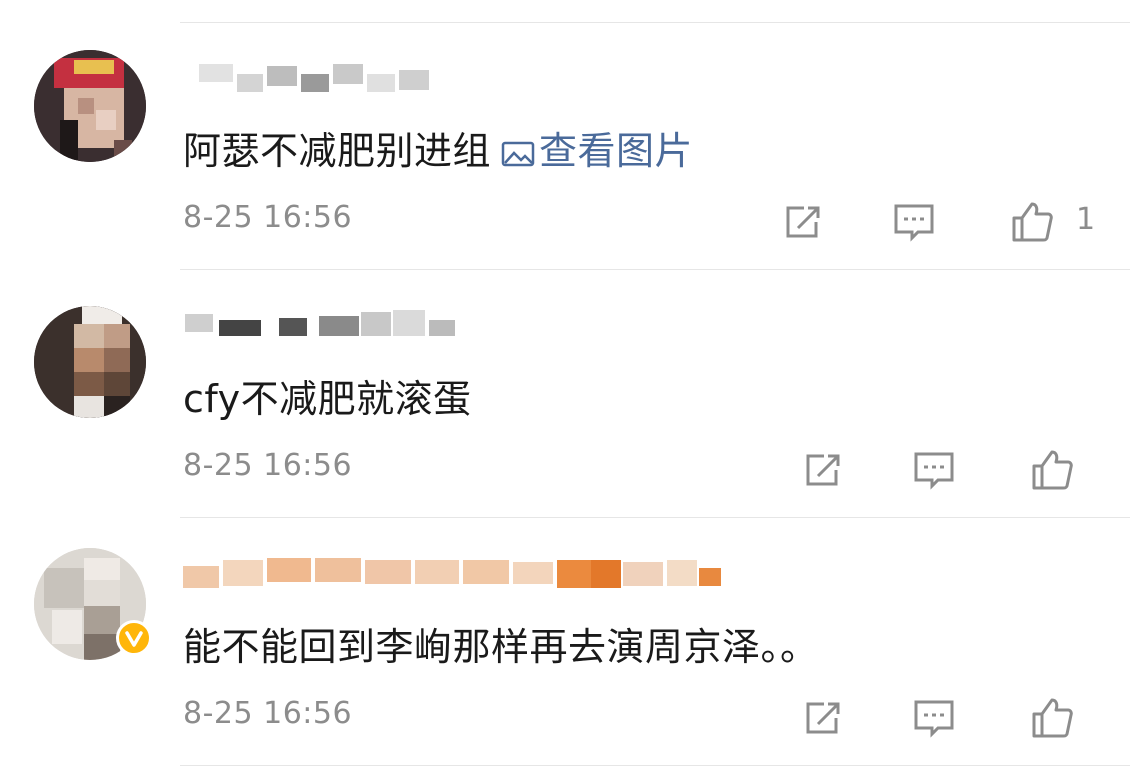 Image resolution: width=1130 pixels, height=768 pixels. I want to click on verified-icon, so click(134, 639).